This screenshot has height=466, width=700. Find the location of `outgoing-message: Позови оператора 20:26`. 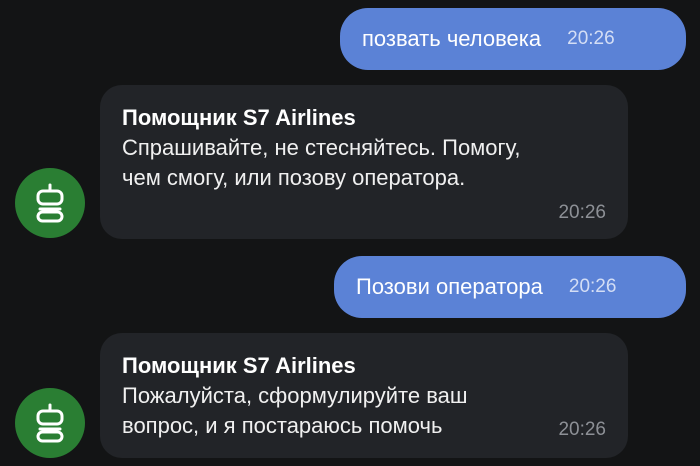

outgoing-message: Позови оператора 20:26 is located at coordinates (510, 287).